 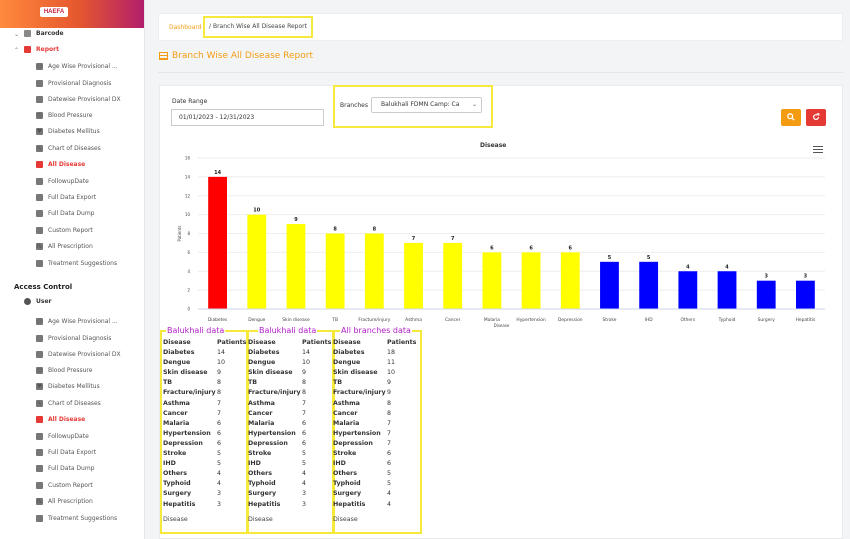 I want to click on sidebar-subitem-chart-of-diseases: ∿ Chart of Diseases, so click(x=68, y=403).